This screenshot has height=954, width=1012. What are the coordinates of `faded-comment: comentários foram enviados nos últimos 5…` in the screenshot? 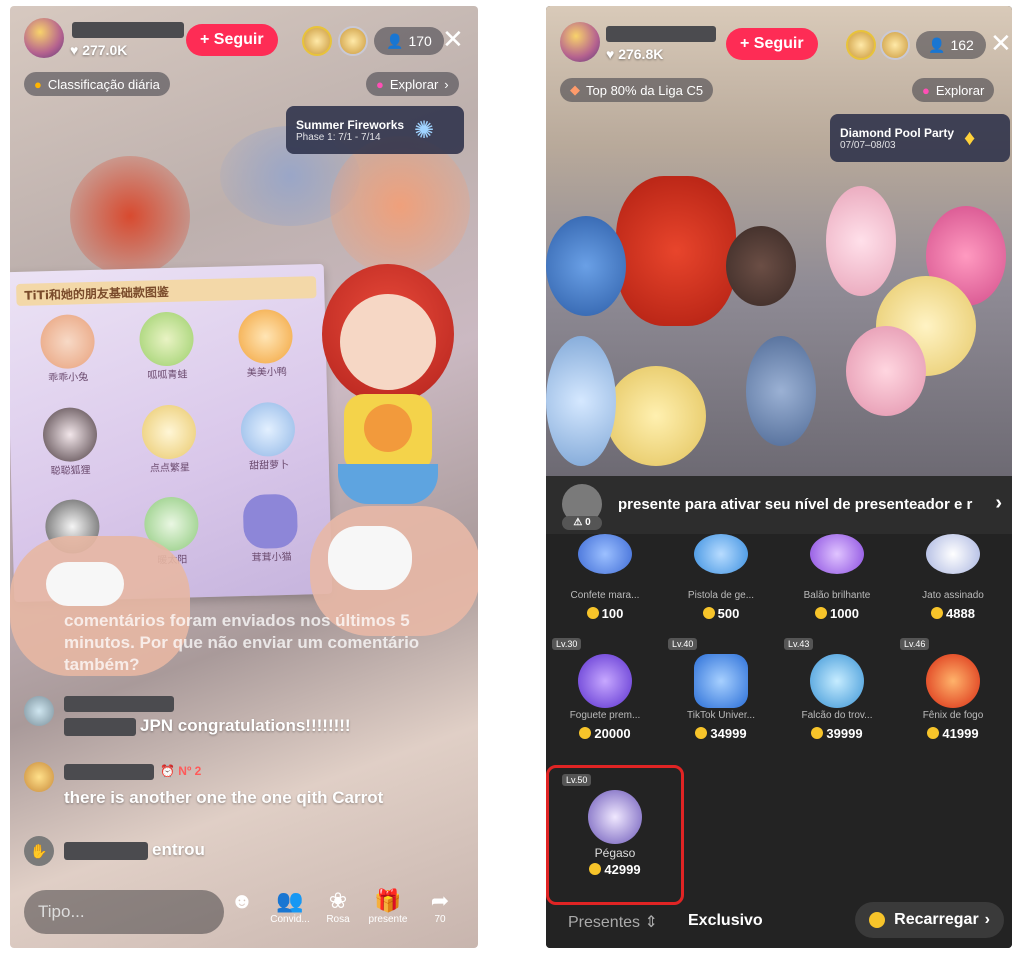 It's located at (242, 642).